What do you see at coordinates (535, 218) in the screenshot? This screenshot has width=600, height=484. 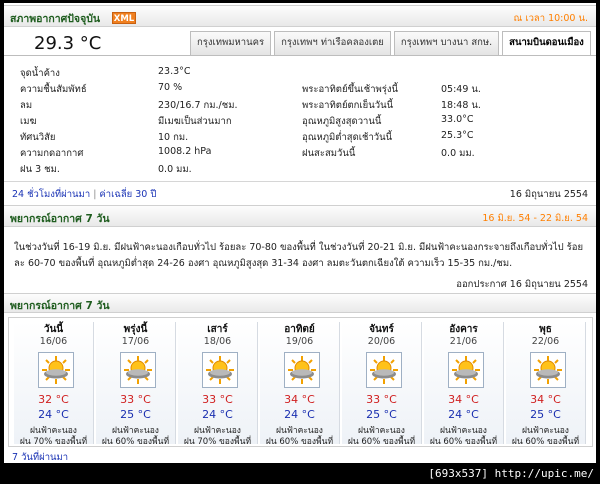 I see `forecast-range: 16 มิ.ย. 54 - 22 มิ.ย. 54` at bounding box center [535, 218].